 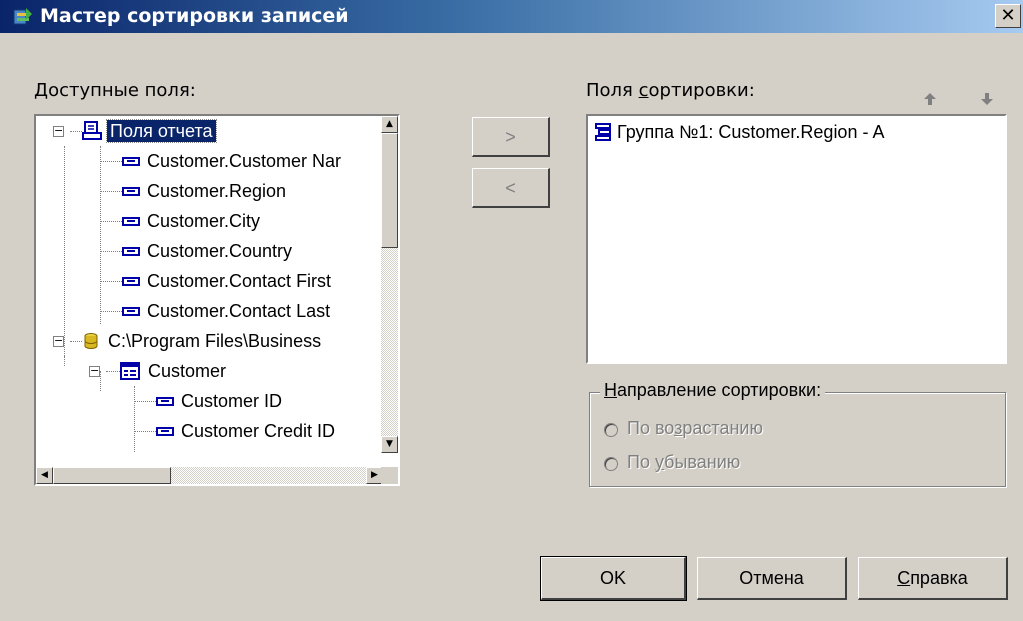 What do you see at coordinates (713, 390) in the screenshot?
I see `sort-direction-legend: Направление сортировки:` at bounding box center [713, 390].